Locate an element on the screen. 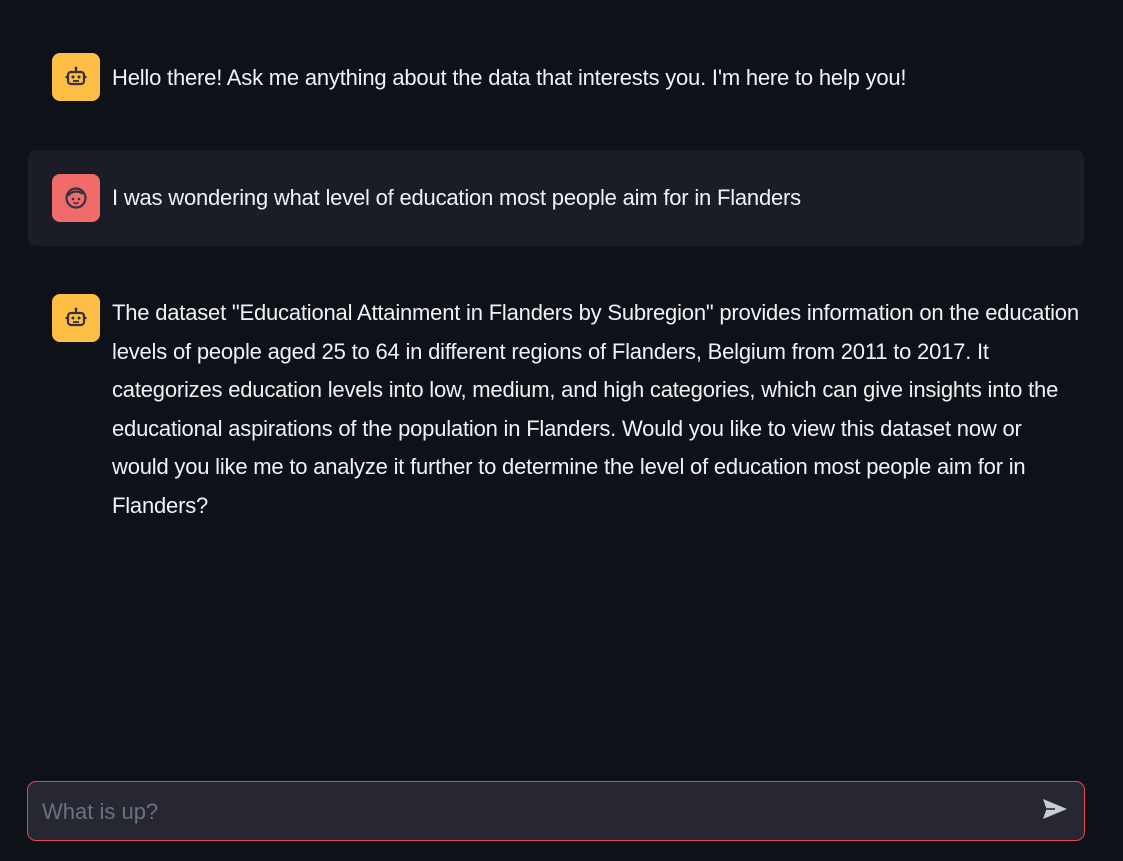  chat-input-container is located at coordinates (556, 811).